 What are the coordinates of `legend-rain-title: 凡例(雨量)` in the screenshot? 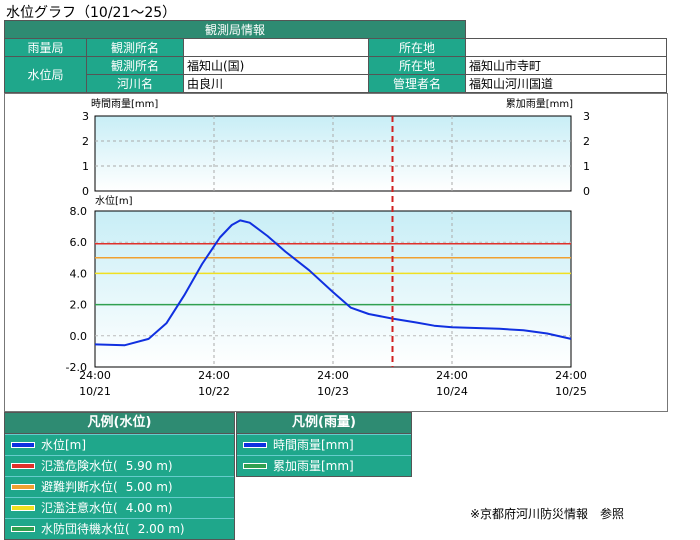 It's located at (324, 423).